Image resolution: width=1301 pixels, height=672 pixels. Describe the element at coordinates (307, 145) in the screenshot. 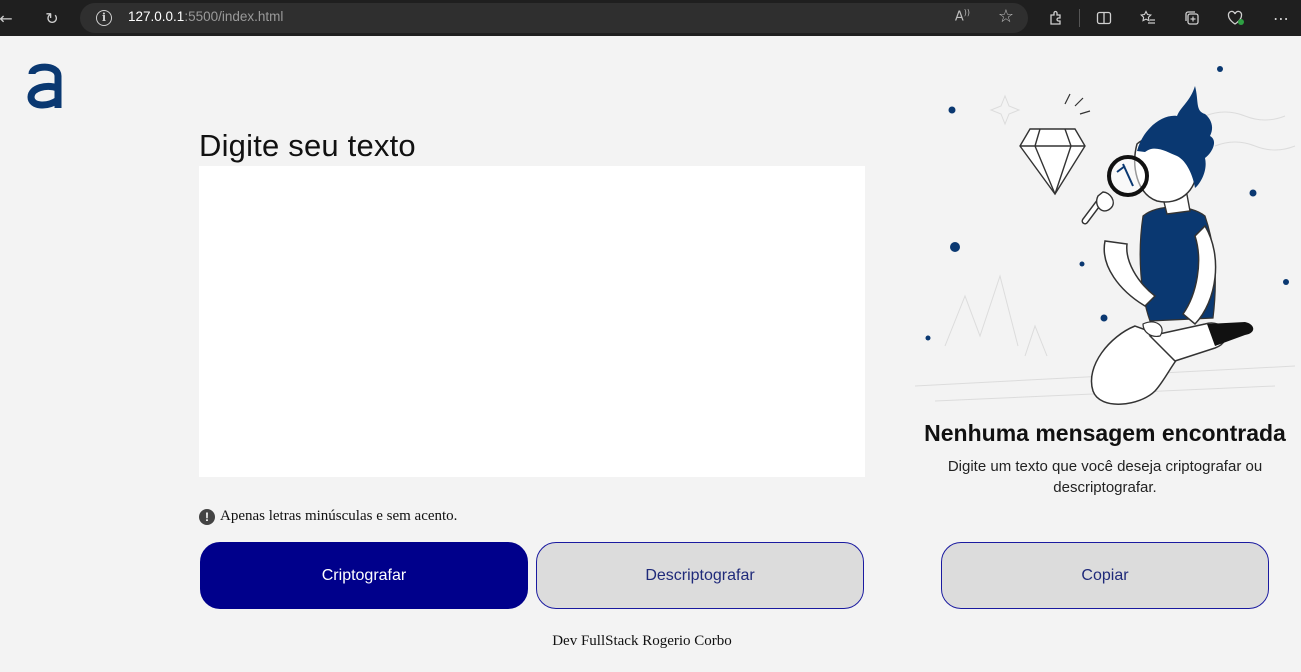

I see `page-title: Digite seu texto` at that location.